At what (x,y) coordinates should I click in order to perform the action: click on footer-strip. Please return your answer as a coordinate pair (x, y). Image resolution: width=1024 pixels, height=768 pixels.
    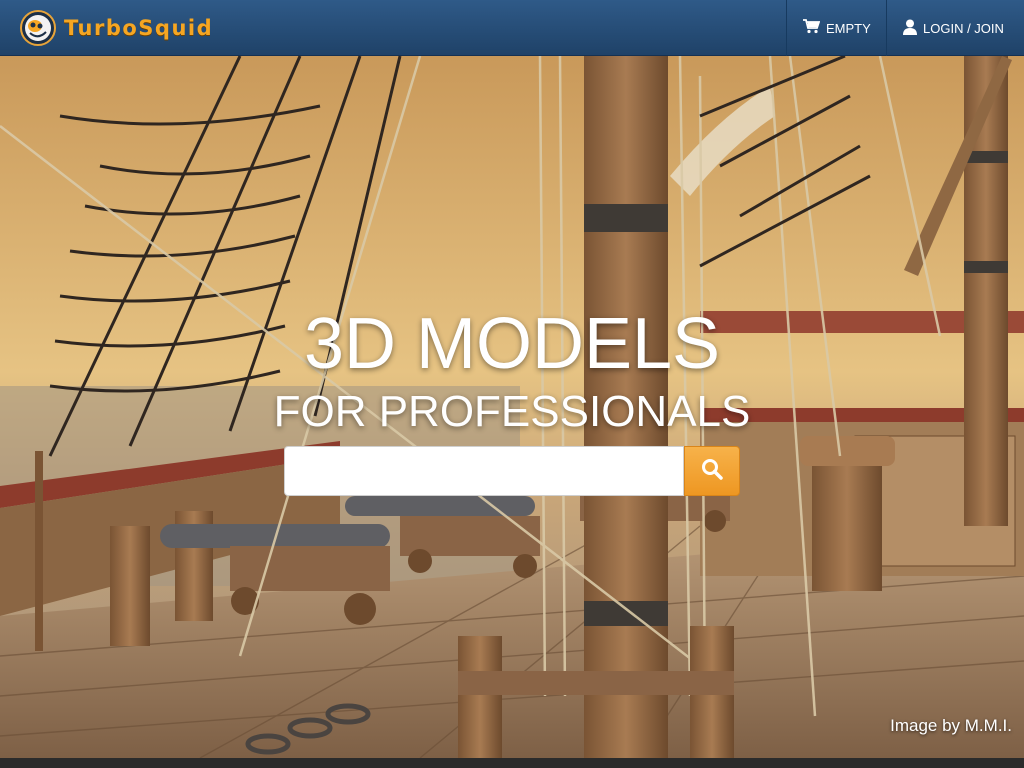
    Looking at the image, I should click on (512, 763).